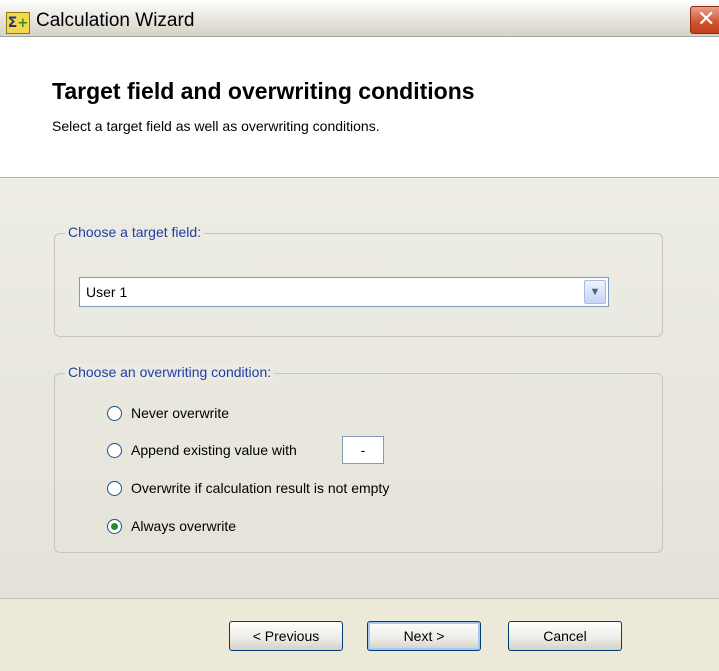 This screenshot has height=671, width=719. Describe the element at coordinates (344, 292) in the screenshot. I see `target-field-select: User 1 ▼` at that location.